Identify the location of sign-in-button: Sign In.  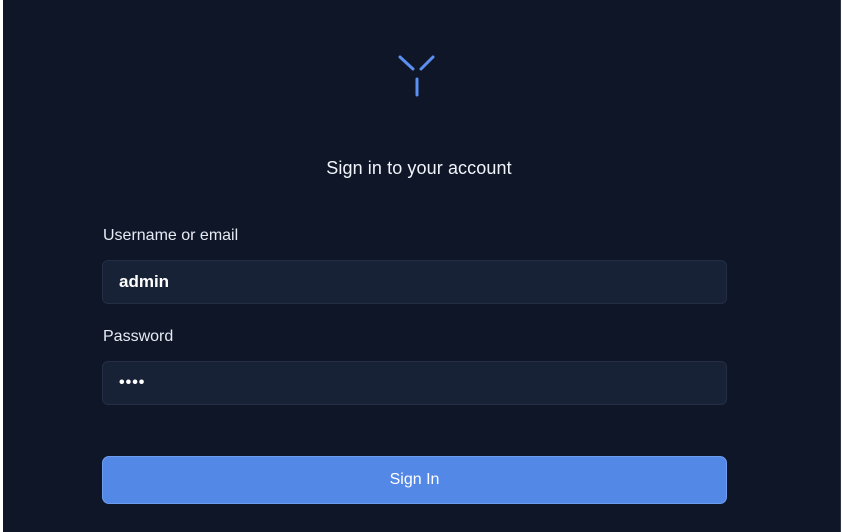
(414, 480).